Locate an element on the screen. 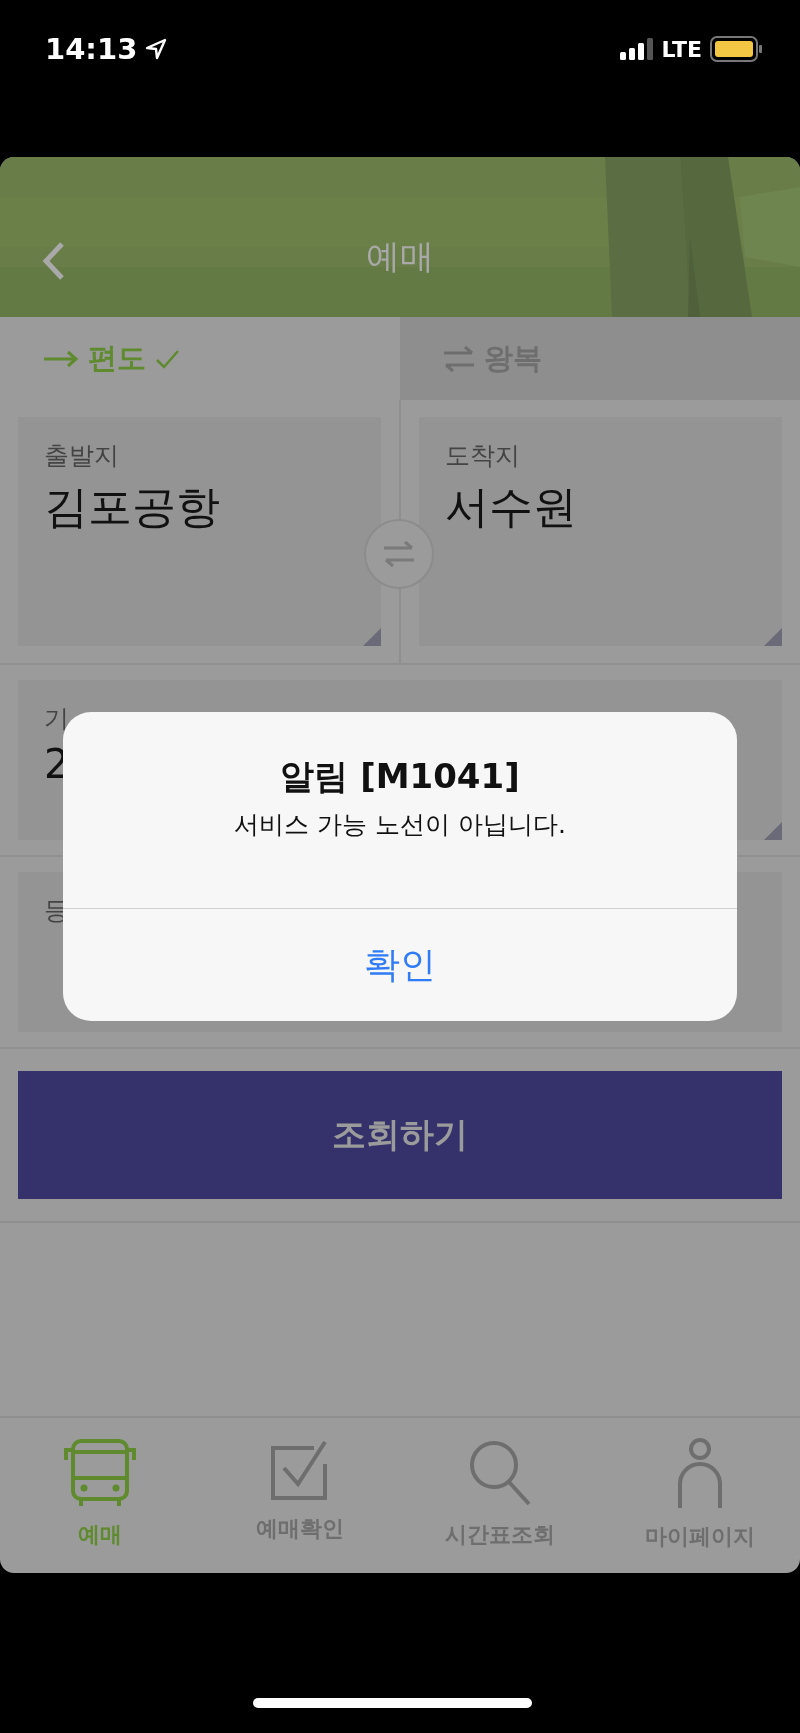 Image resolution: width=800 pixels, height=1733 pixels. signal-icon is located at coordinates (636, 49).